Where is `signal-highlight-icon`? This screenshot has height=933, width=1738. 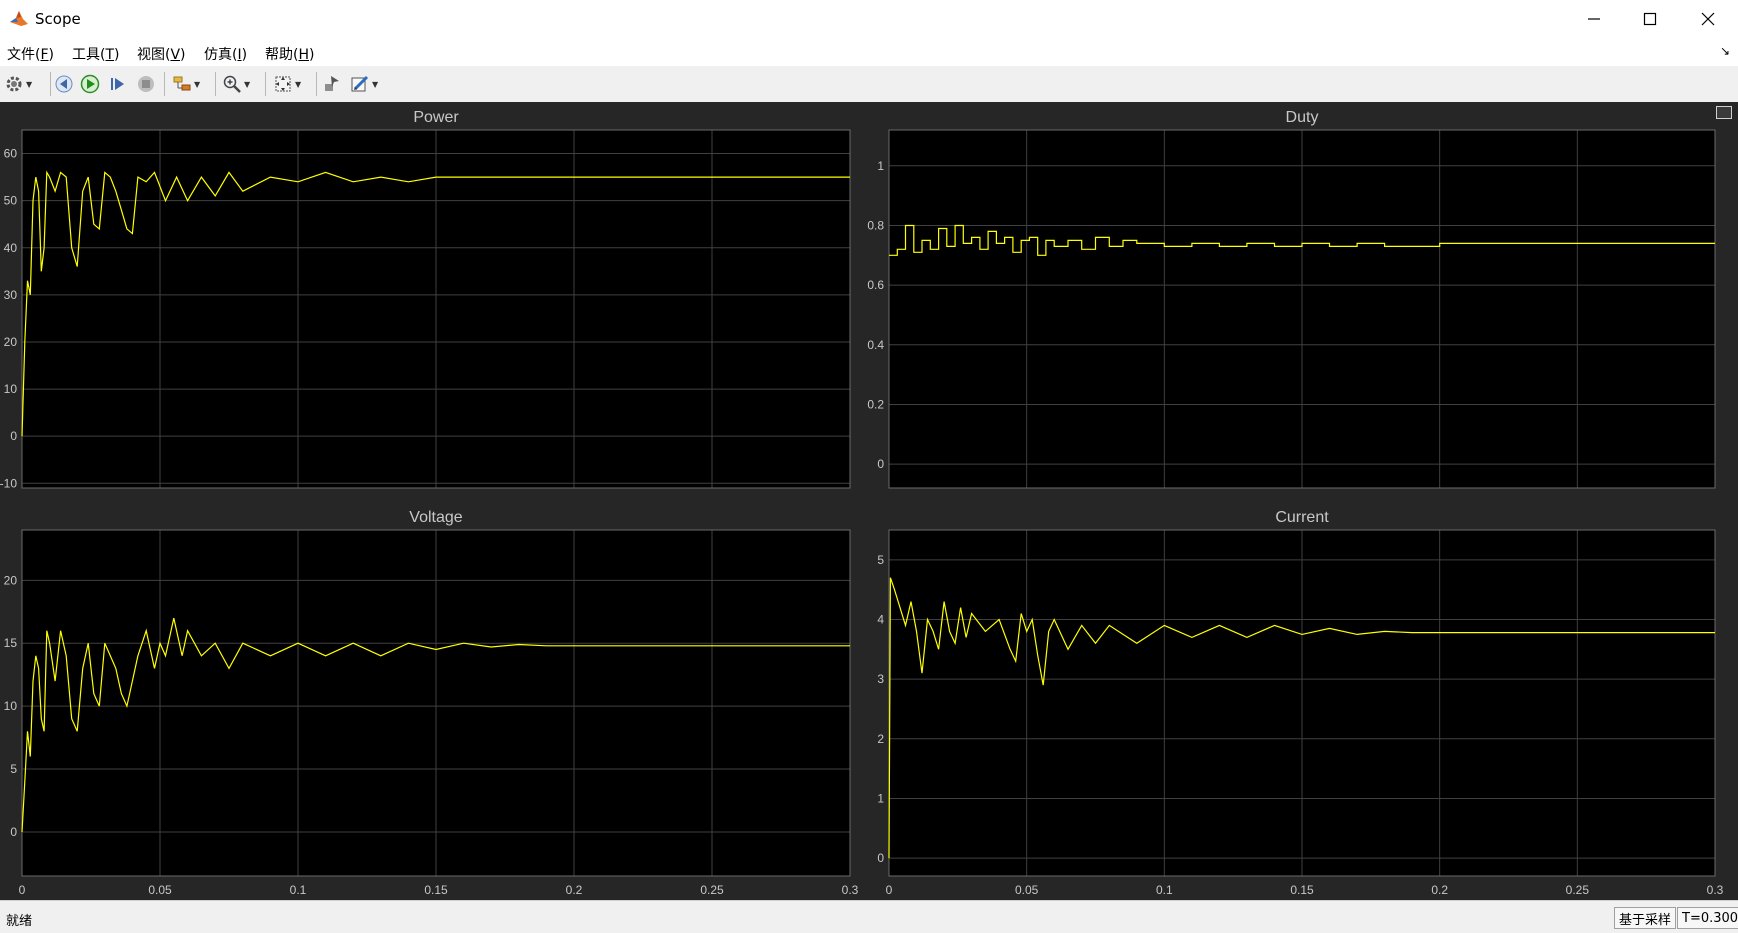 signal-highlight-icon is located at coordinates (182, 83).